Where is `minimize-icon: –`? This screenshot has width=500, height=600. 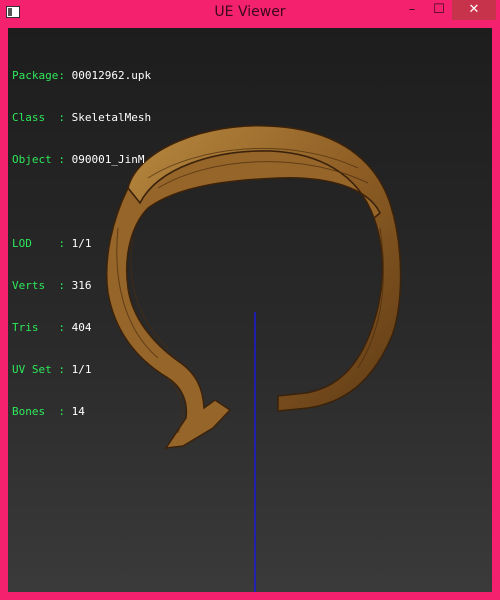 minimize-icon: – is located at coordinates (412, 10).